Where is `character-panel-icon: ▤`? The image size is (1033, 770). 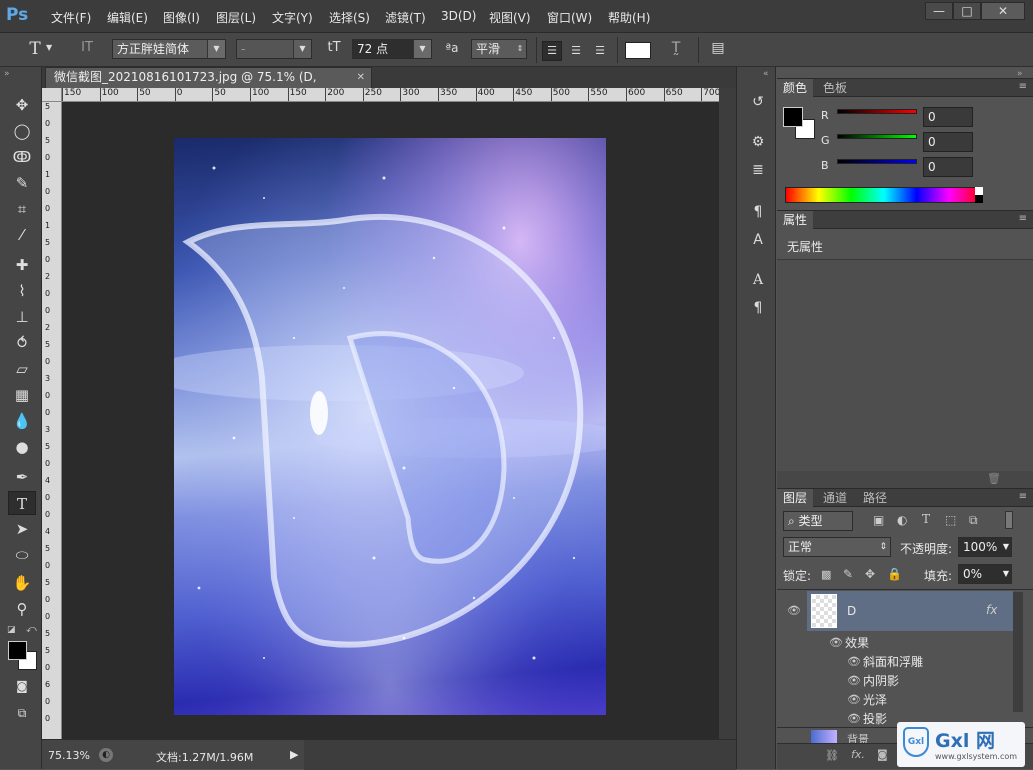
character-panel-icon: ▤ is located at coordinates (718, 48).